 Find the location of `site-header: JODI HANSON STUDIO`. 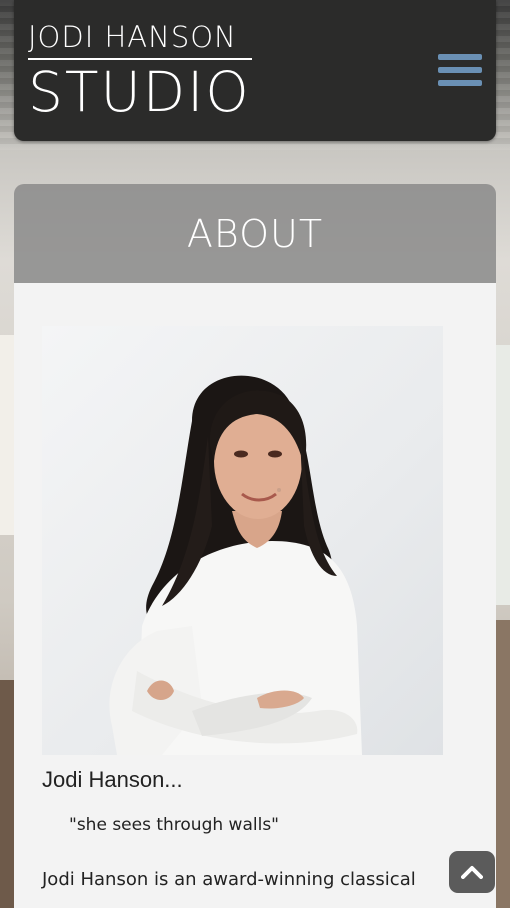

site-header: JODI HANSON STUDIO is located at coordinates (255, 70).